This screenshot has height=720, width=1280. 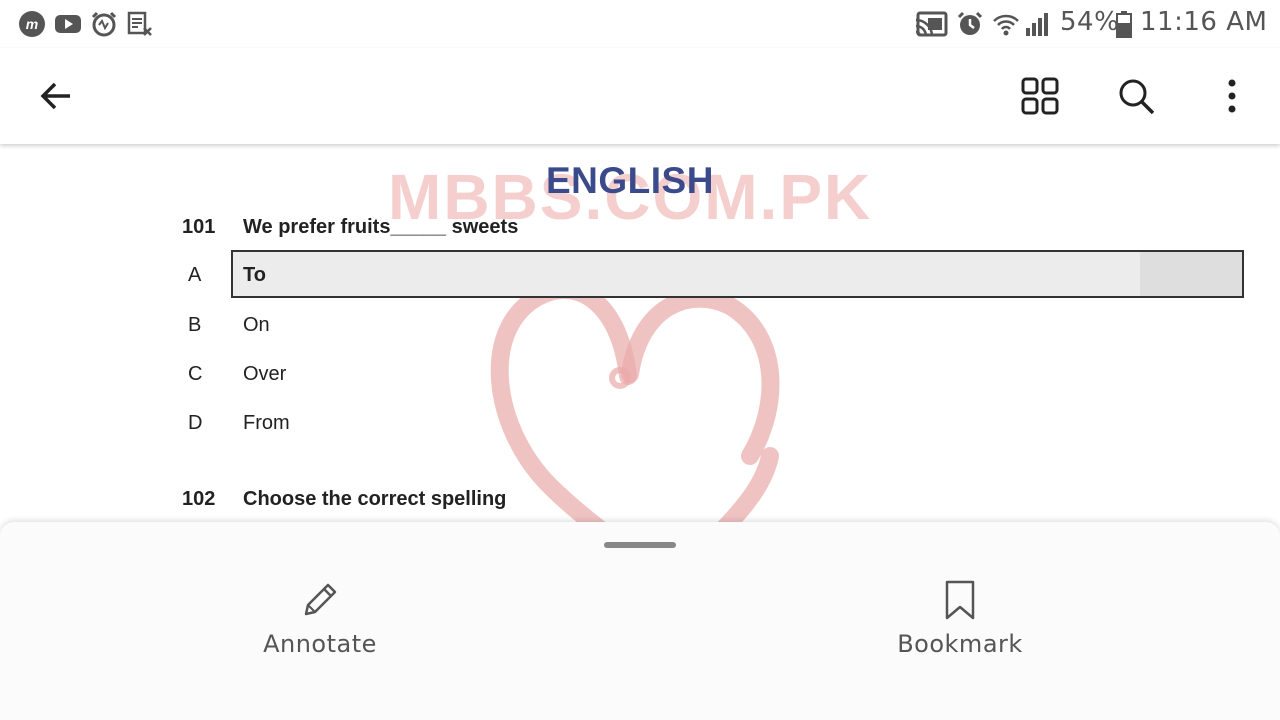 I want to click on option-text-a: To, so click(x=254, y=275).